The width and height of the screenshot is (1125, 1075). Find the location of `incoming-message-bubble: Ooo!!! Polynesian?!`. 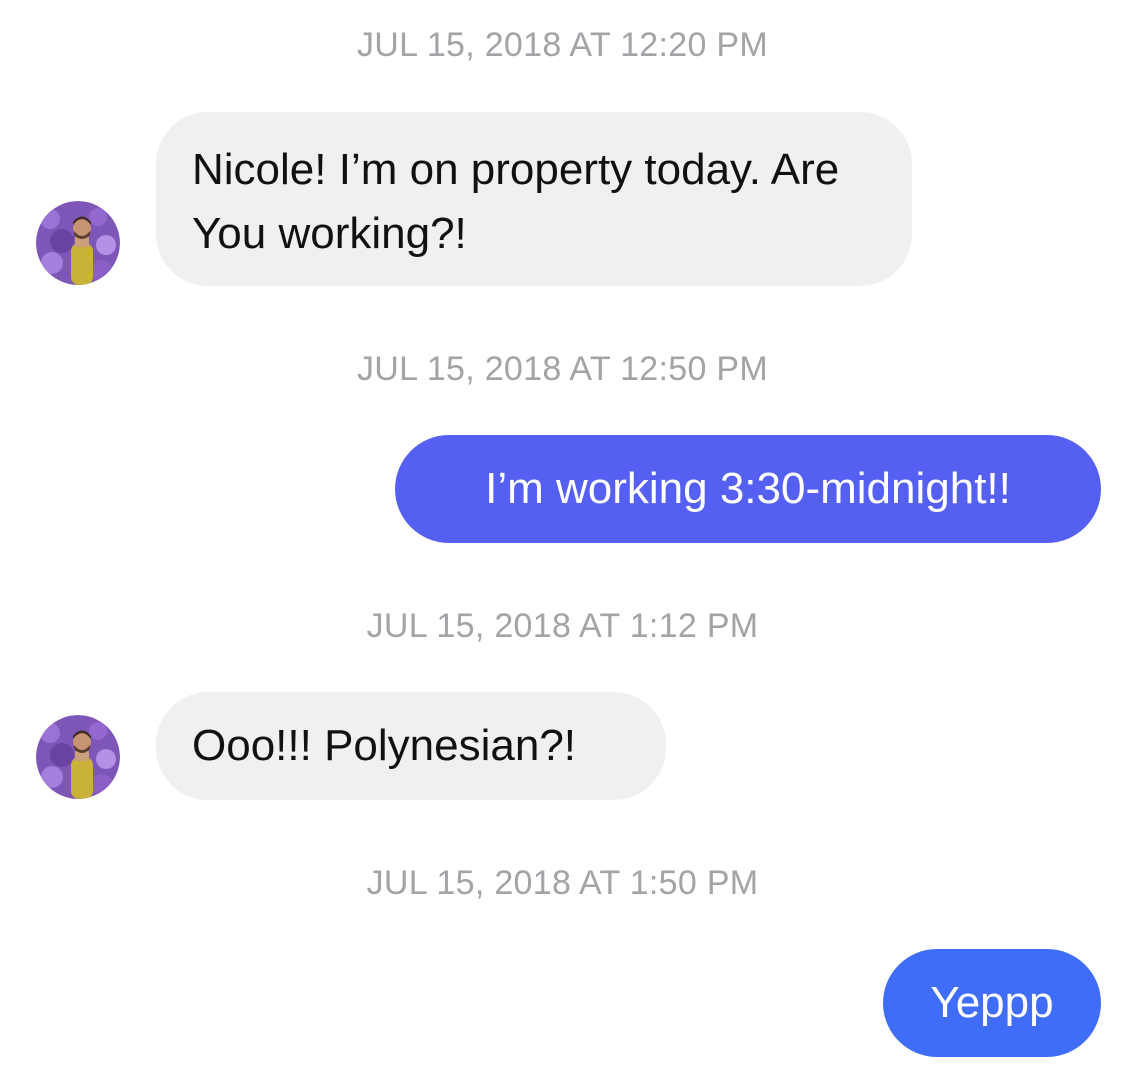

incoming-message-bubble: Ooo!!! Polynesian?! is located at coordinates (411, 746).